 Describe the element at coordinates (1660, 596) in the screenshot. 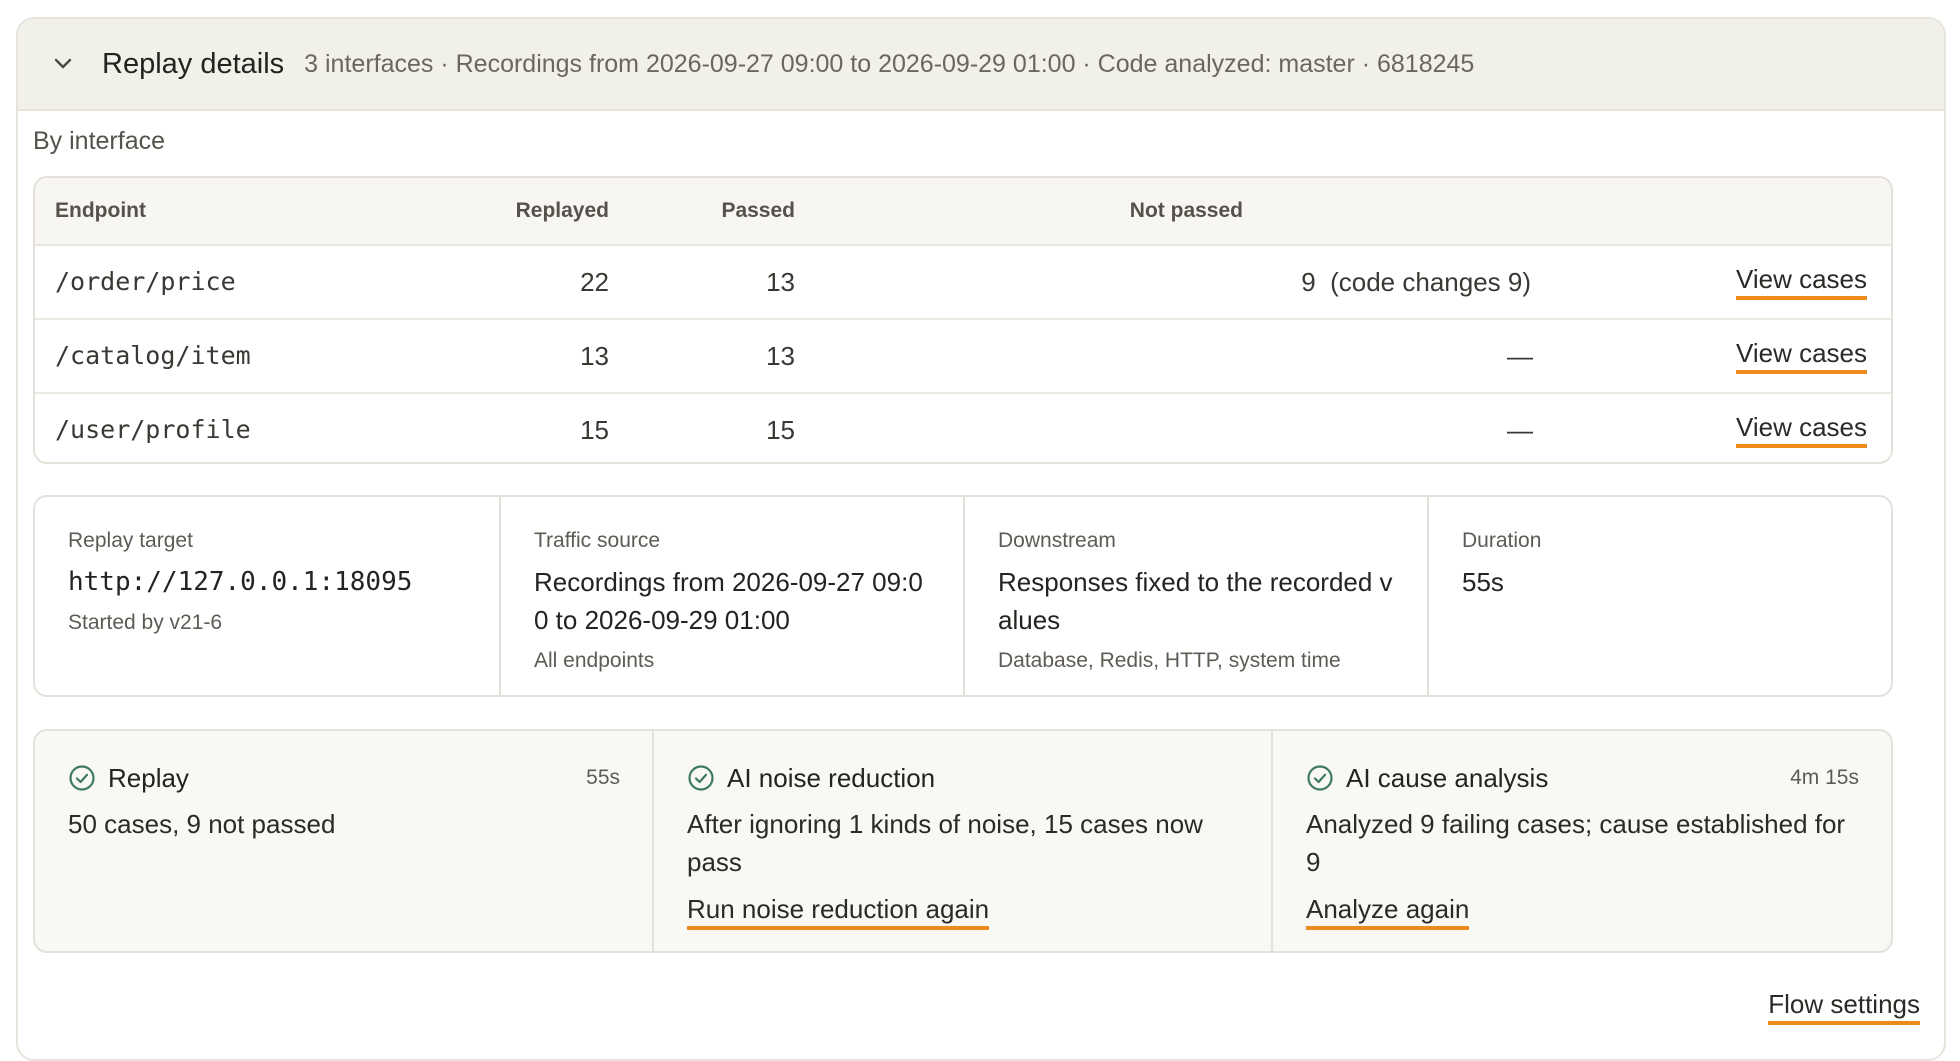

I see `info-duration: Duration 55s` at that location.